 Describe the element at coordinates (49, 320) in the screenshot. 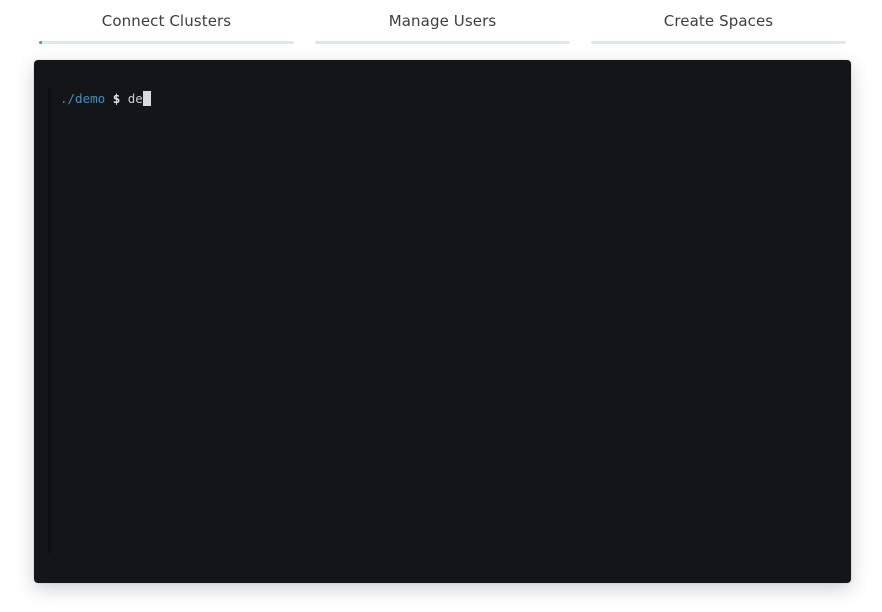

I see `terminal-gutter` at that location.